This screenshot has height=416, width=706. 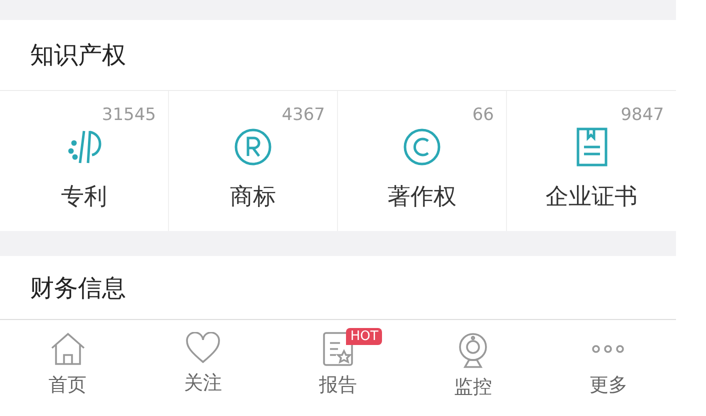 What do you see at coordinates (253, 147) in the screenshot?
I see `registered-icon` at bounding box center [253, 147].